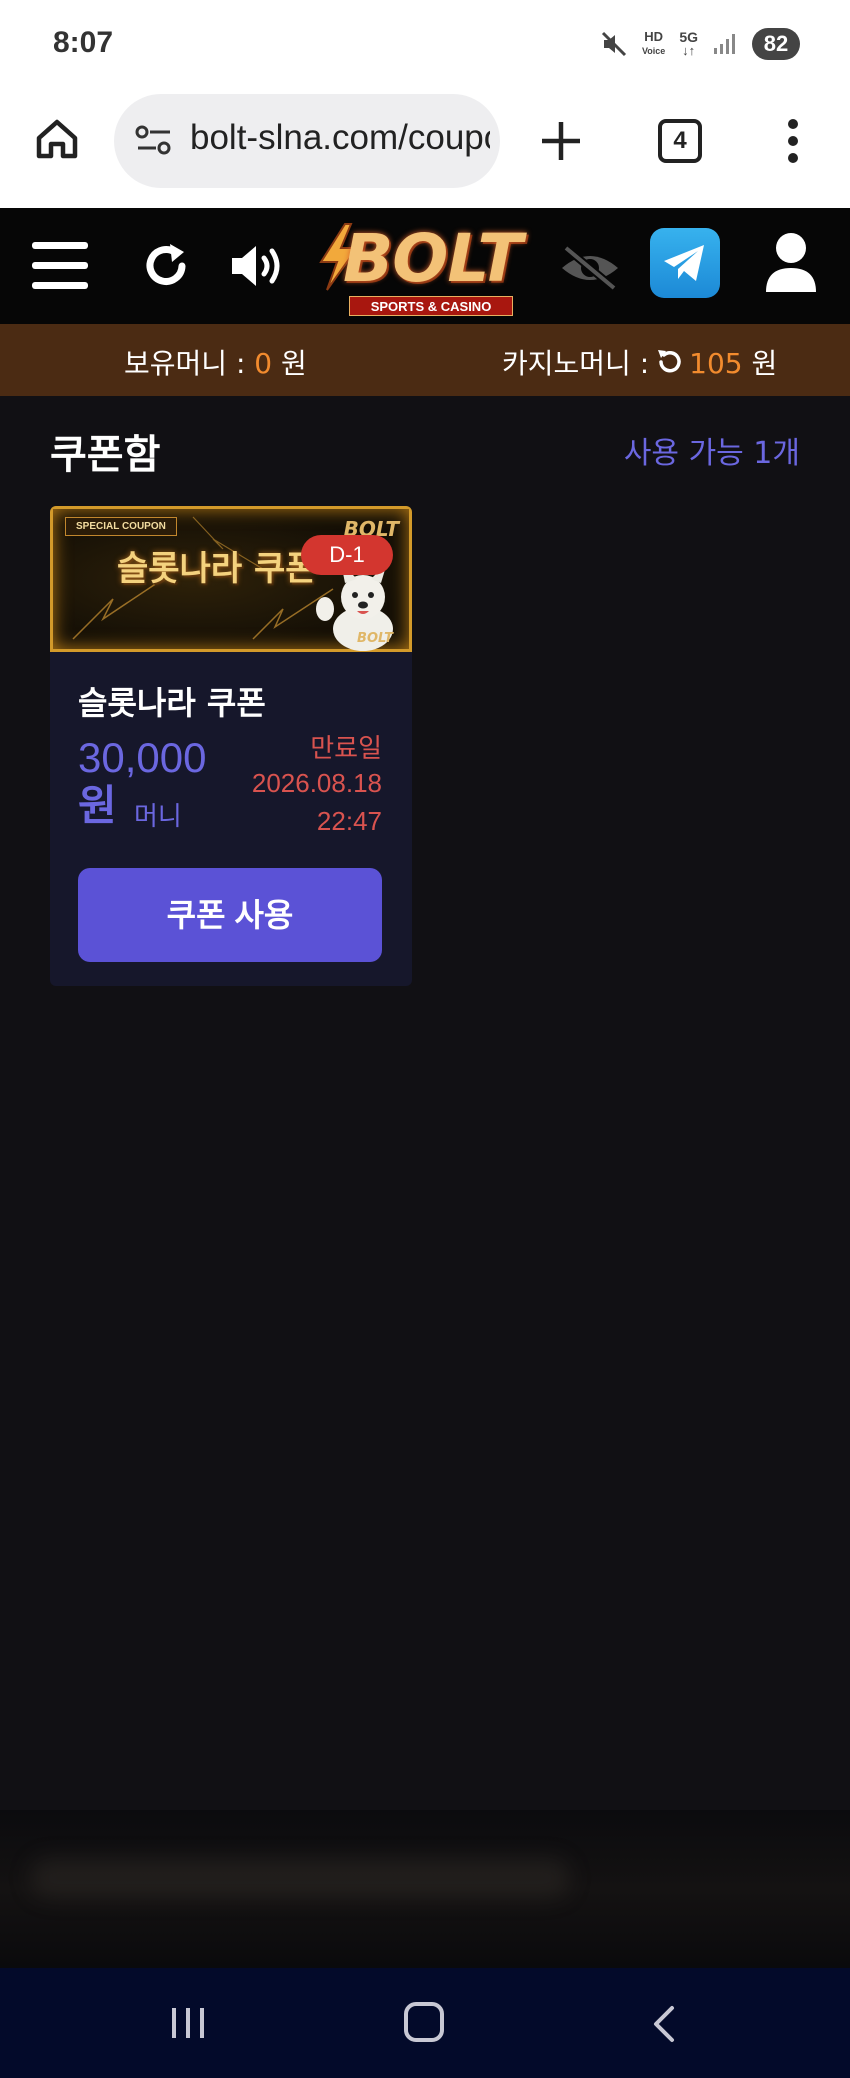  I want to click on telegram-button, so click(685, 263).